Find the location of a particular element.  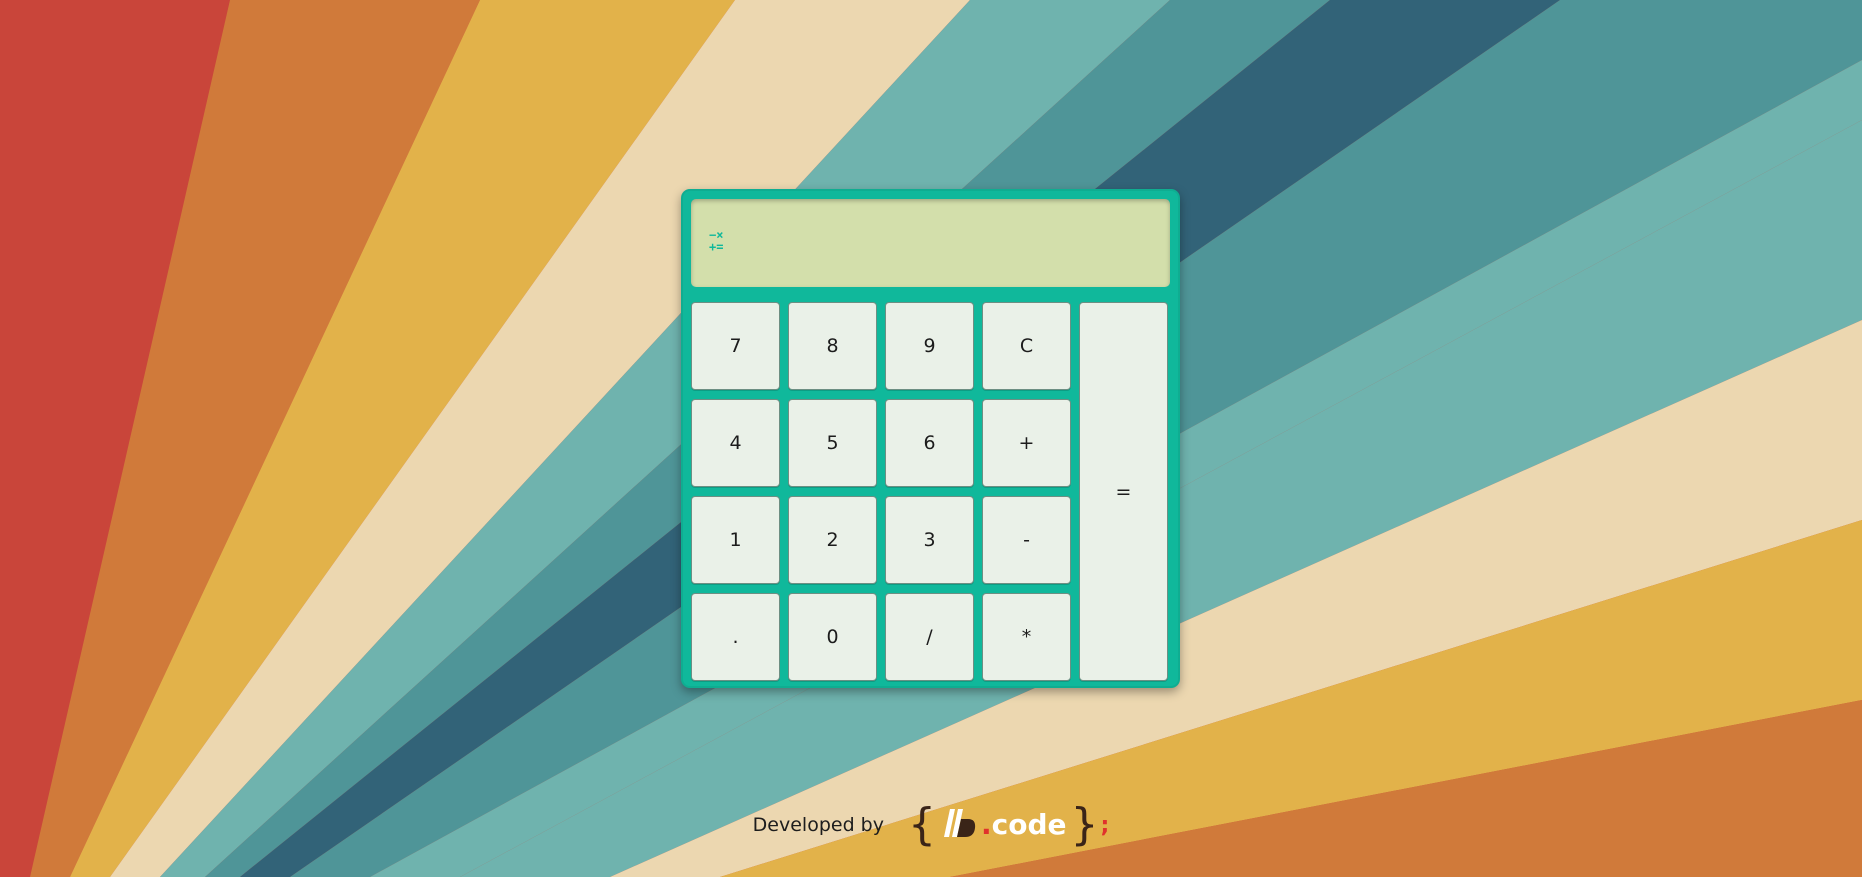

calculator-display: −× += is located at coordinates (930, 243).